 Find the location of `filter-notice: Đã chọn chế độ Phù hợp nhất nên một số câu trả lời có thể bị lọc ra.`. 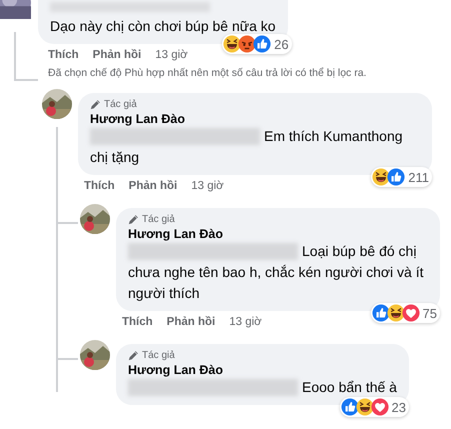

filter-notice: Đã chọn chế độ Phù hợp nhất nên một số câu trả lời có thể bị lọc ra. is located at coordinates (207, 72).